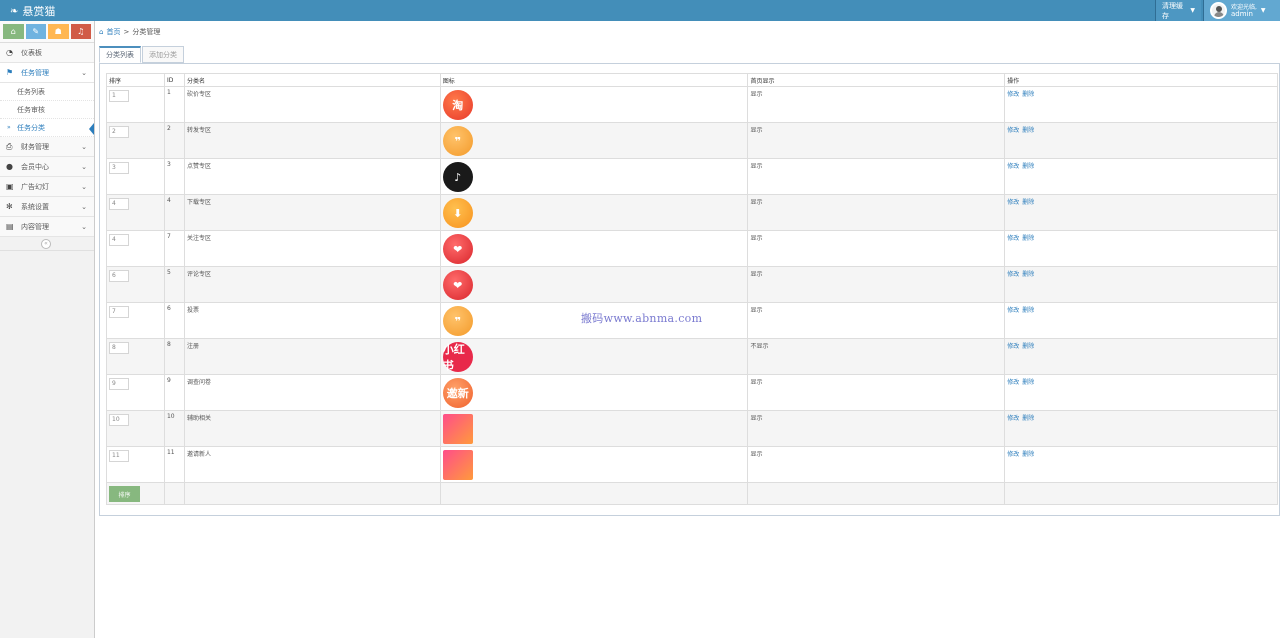 The image size is (1280, 638). I want to click on users-icon: ☗, so click(58, 31).